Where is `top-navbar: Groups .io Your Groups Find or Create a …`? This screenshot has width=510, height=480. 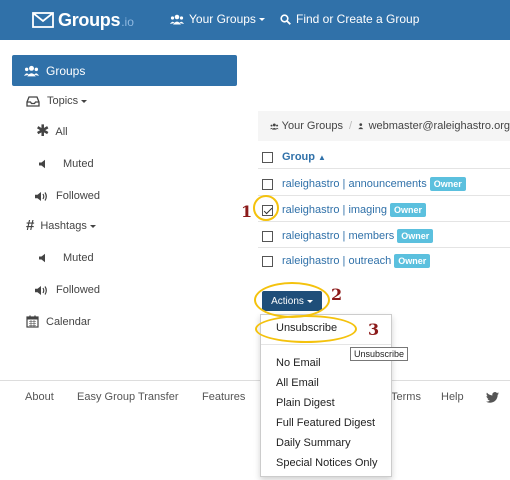 top-navbar: Groups .io Your Groups Find or Create a … is located at coordinates (255, 20).